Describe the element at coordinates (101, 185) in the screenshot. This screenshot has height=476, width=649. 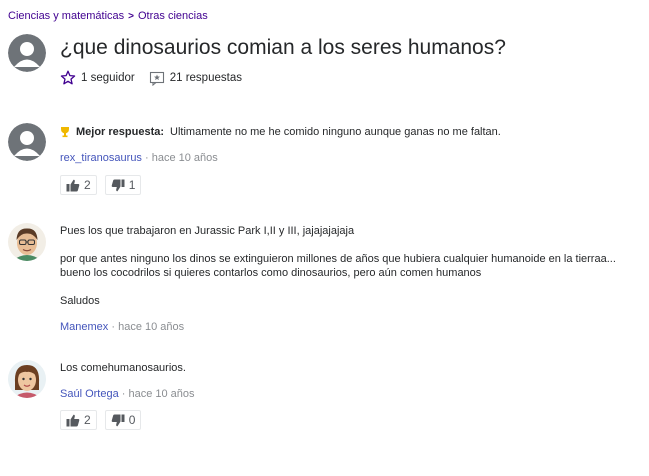
I see `answer-1-votes: 2 1` at that location.